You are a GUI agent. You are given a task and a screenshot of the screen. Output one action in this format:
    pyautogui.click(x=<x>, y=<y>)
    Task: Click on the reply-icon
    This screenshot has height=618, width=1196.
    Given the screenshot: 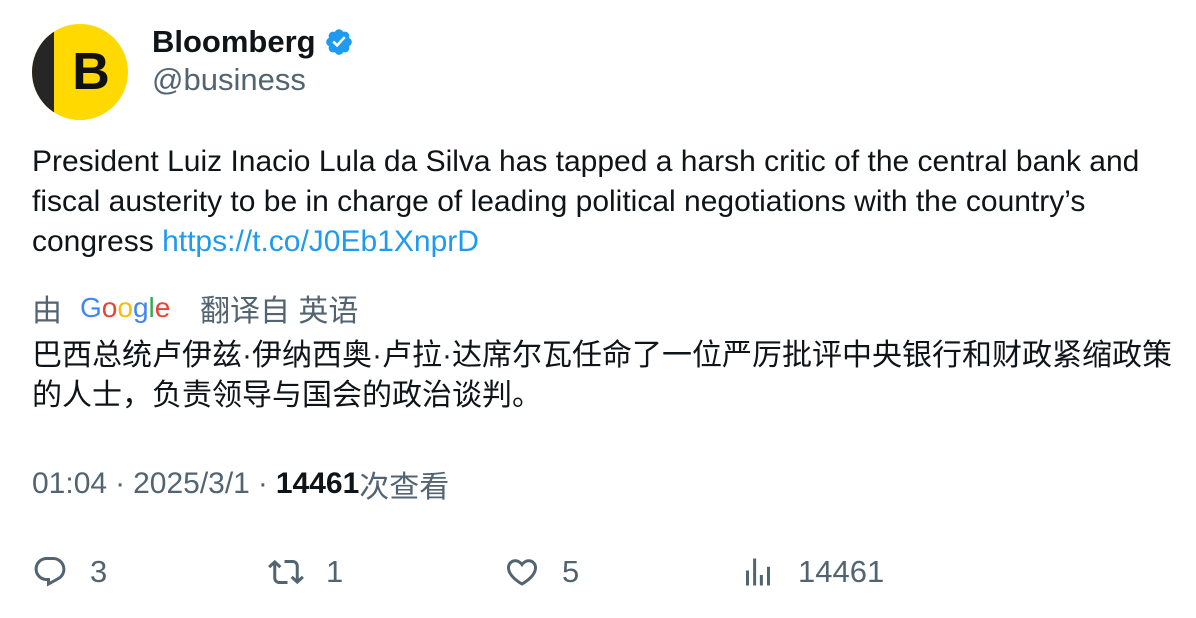 What is the action you would take?
    pyautogui.click(x=50, y=572)
    